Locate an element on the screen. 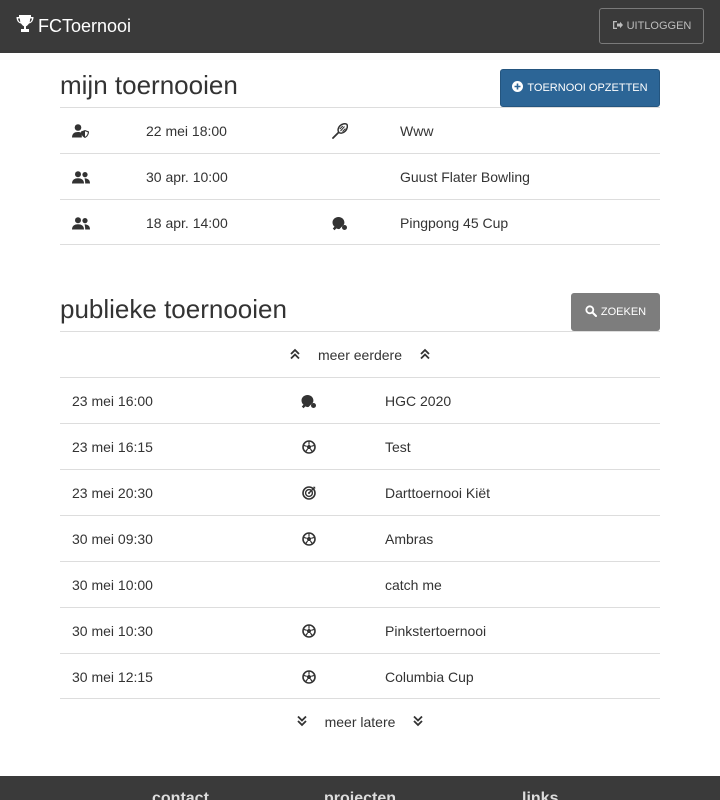  footer-heading-contact: contact is located at coordinates (180, 795).